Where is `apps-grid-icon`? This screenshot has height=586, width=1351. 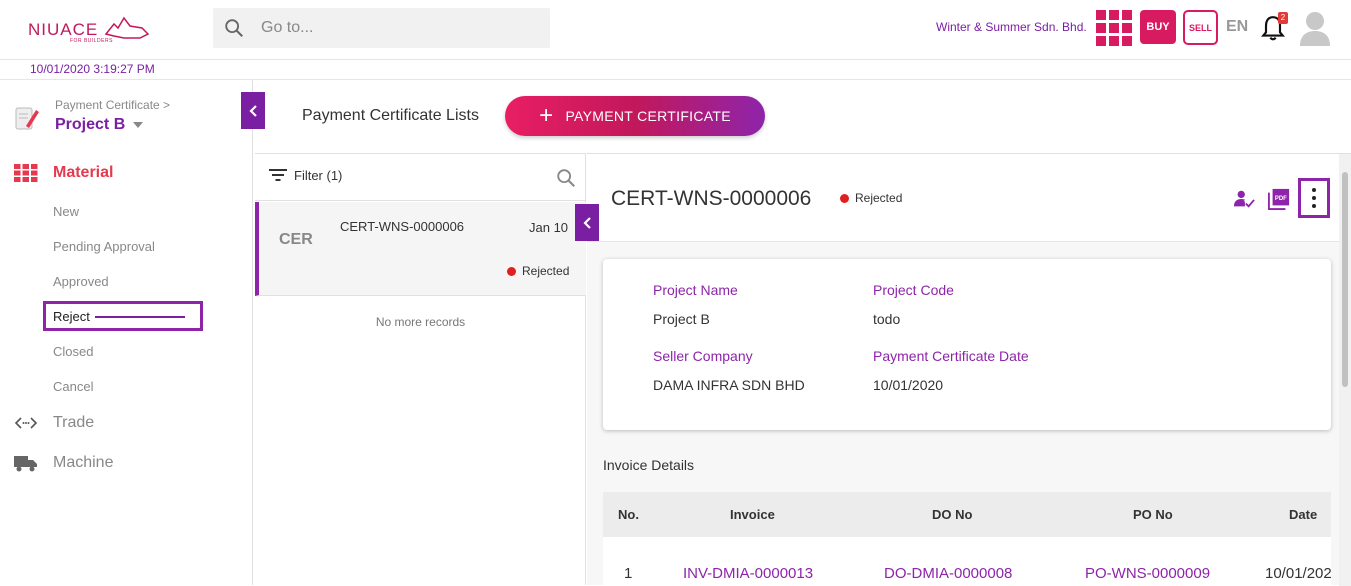
apps-grid-icon is located at coordinates (1114, 28).